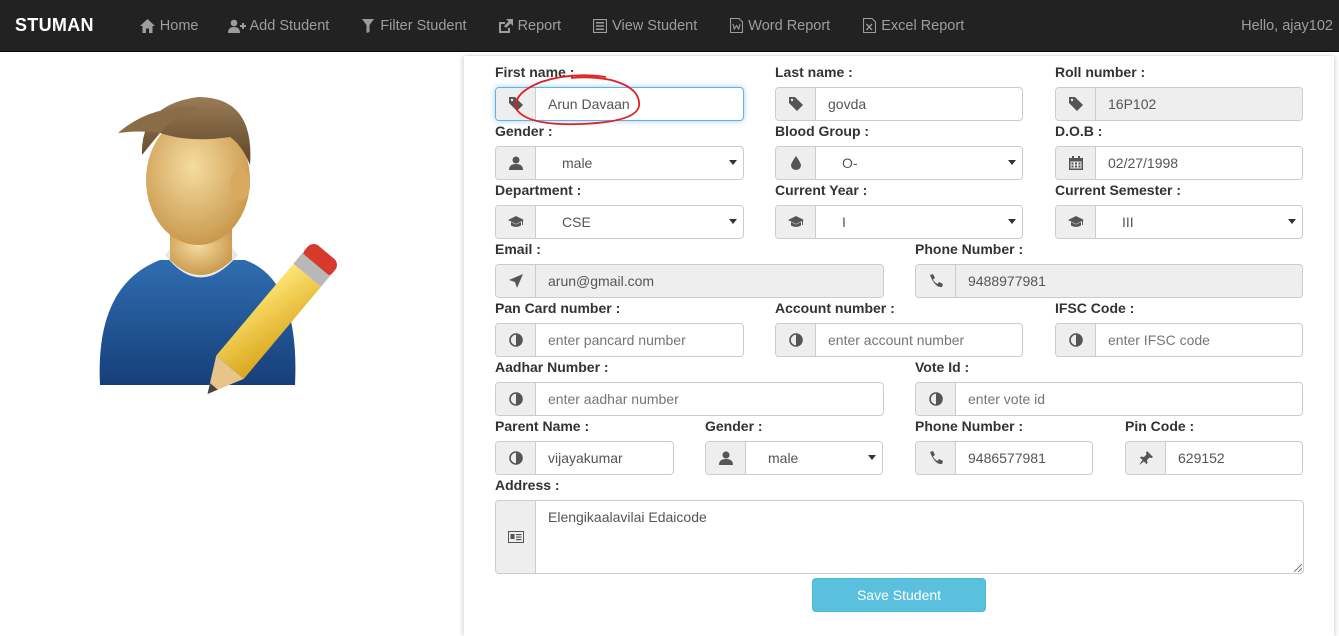 The image size is (1339, 636). Describe the element at coordinates (1199, 163) in the screenshot. I see `dob-input` at that location.